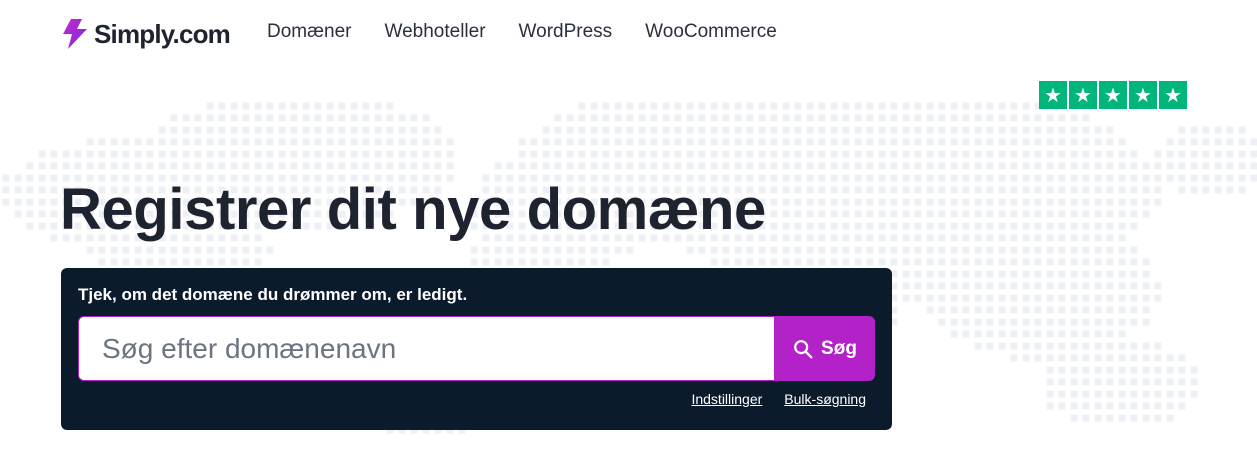 This screenshot has width=1257, height=452. What do you see at coordinates (711, 32) in the screenshot?
I see `nav-item-woocommerce: WooCommerce` at bounding box center [711, 32].